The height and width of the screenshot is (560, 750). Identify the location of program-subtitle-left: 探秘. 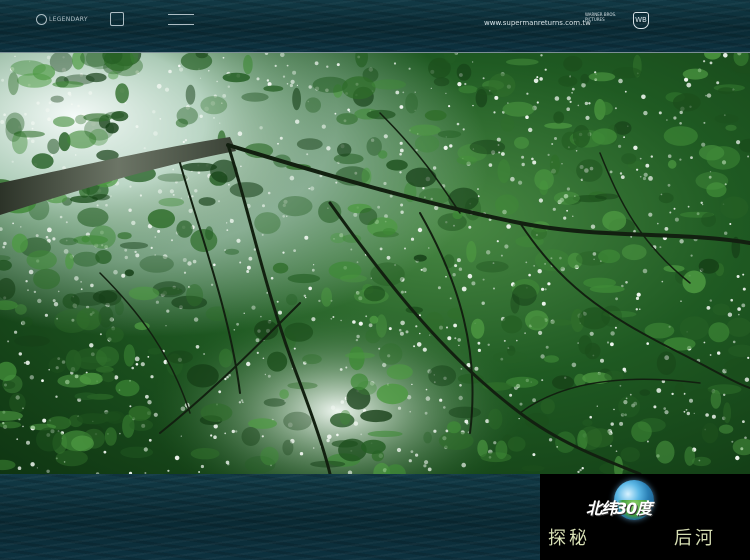
(569, 538).